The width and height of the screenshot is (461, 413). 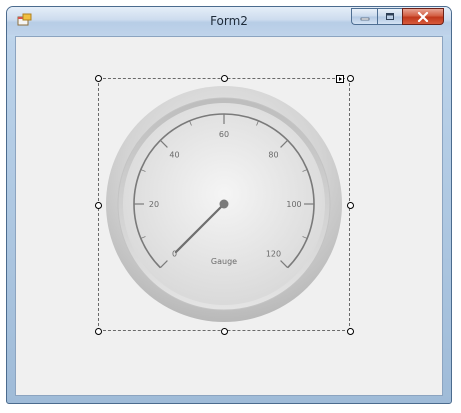 I want to click on resize-handle-top-right, so click(x=350, y=78).